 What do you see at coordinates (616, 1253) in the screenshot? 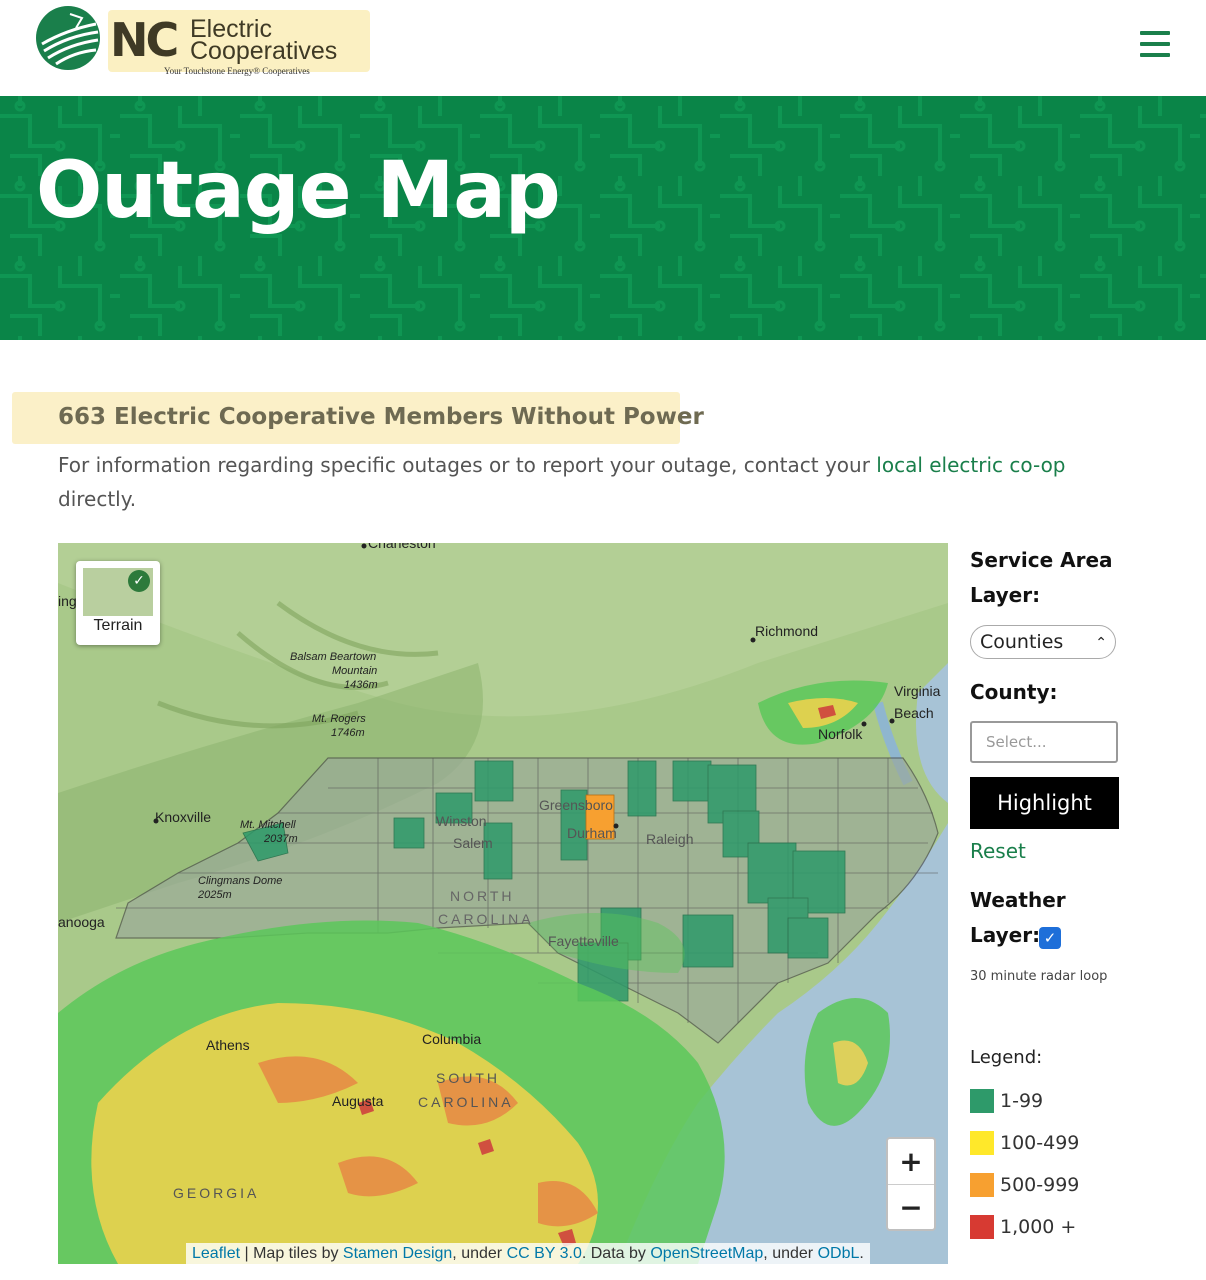
I see `attrib-text-3: . Data by` at bounding box center [616, 1253].